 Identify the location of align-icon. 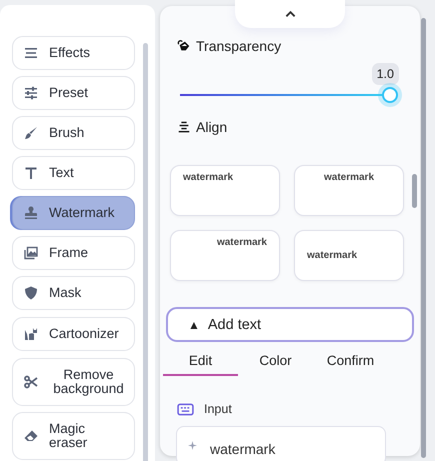
(184, 127).